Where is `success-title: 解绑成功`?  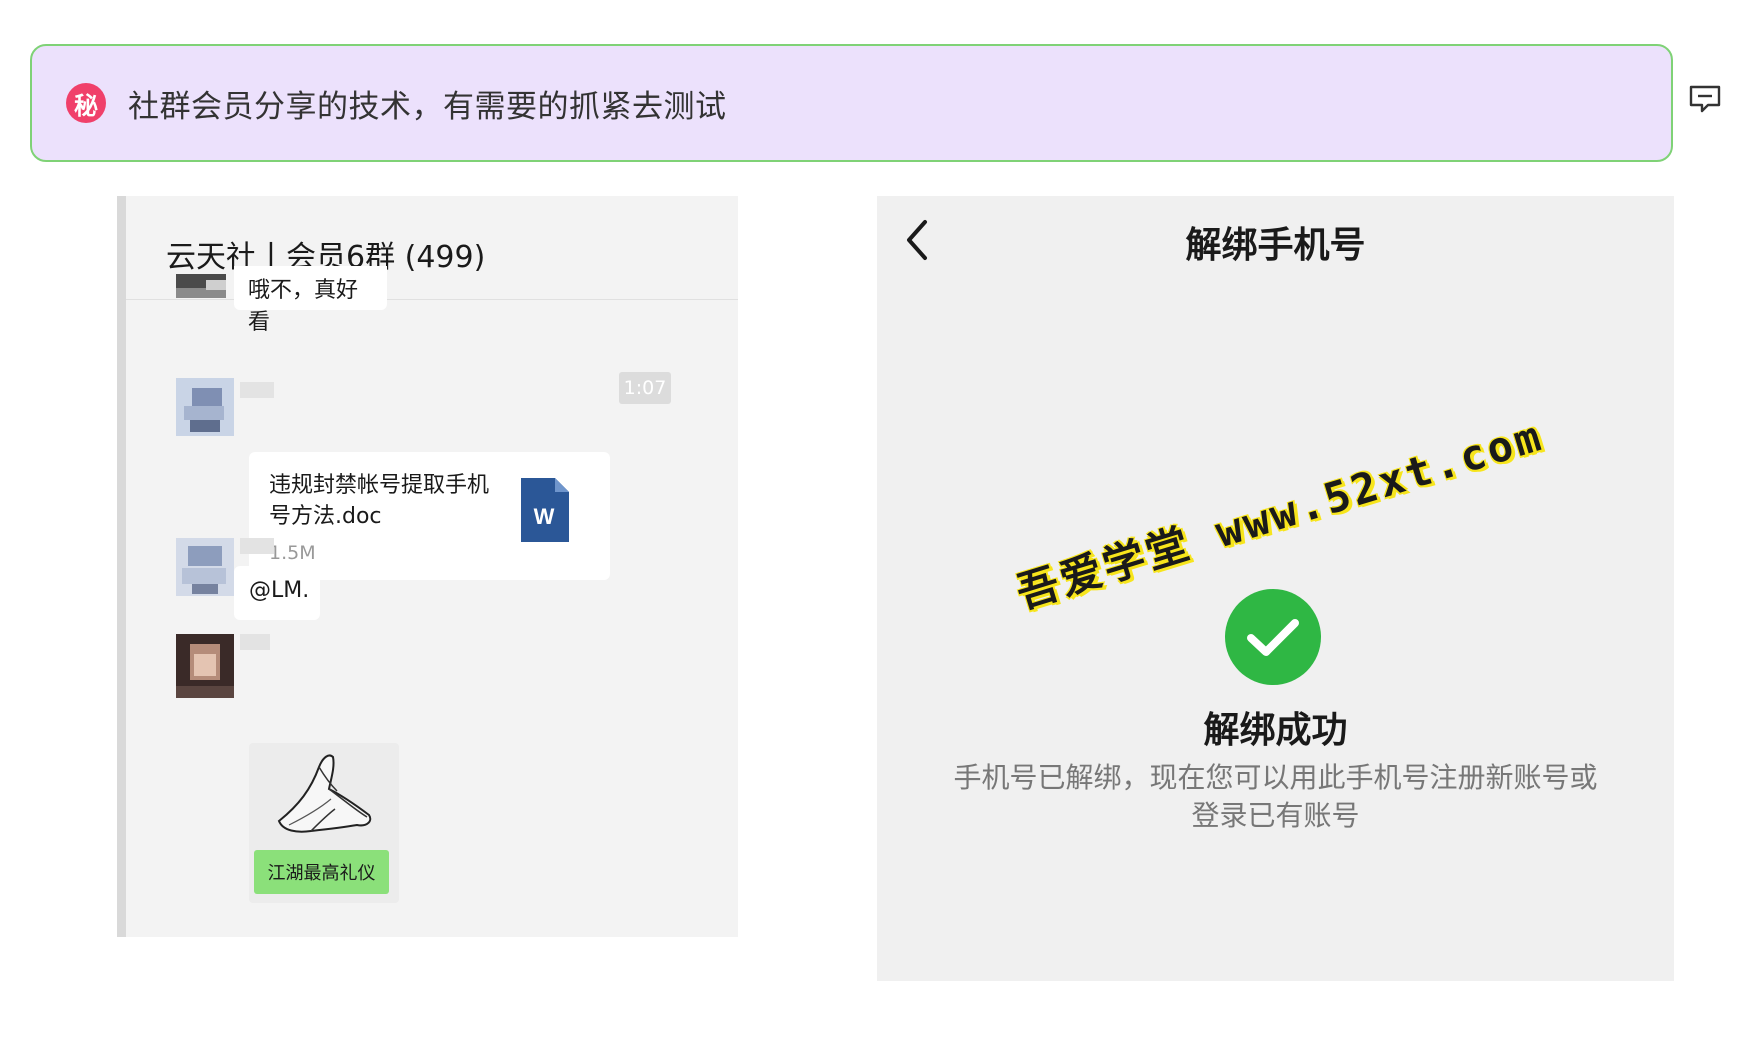
success-title: 解绑成功 is located at coordinates (1275, 730).